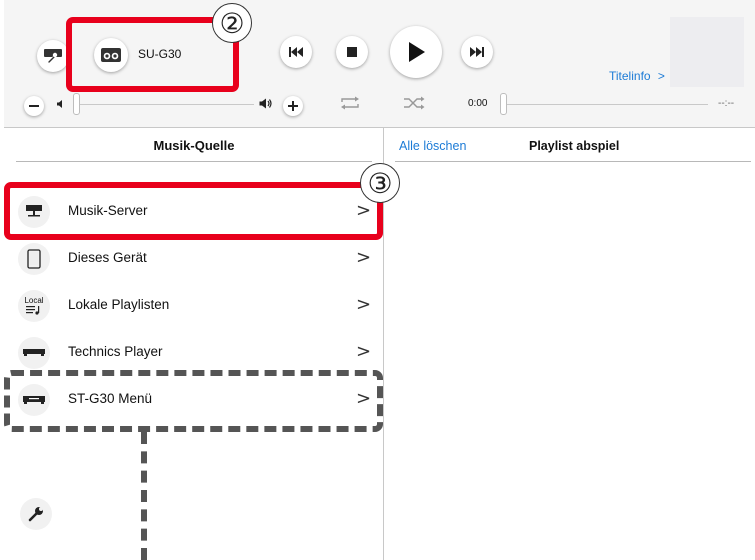 This screenshot has width=755, height=560. What do you see at coordinates (107, 257) in the screenshot?
I see `source-item-label: Dieses Gerät` at bounding box center [107, 257].